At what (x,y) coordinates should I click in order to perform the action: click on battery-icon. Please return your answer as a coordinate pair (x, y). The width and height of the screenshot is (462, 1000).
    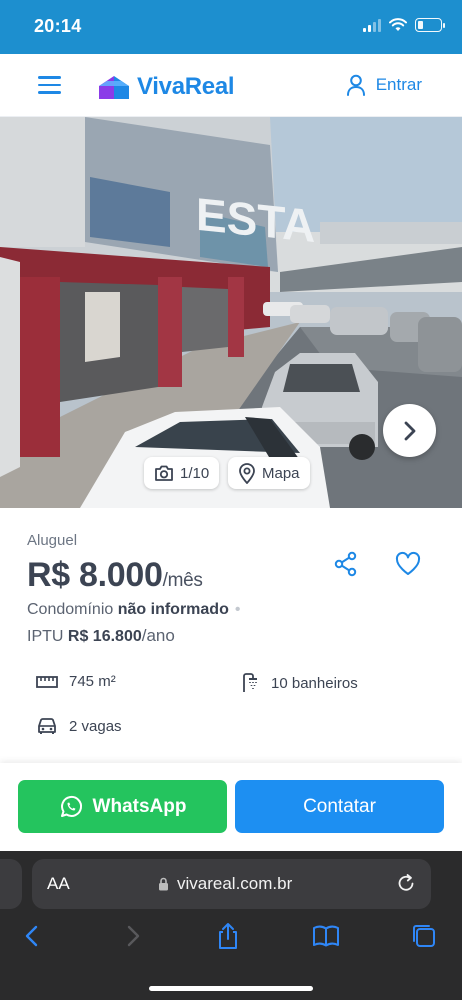
    Looking at the image, I should click on (430, 25).